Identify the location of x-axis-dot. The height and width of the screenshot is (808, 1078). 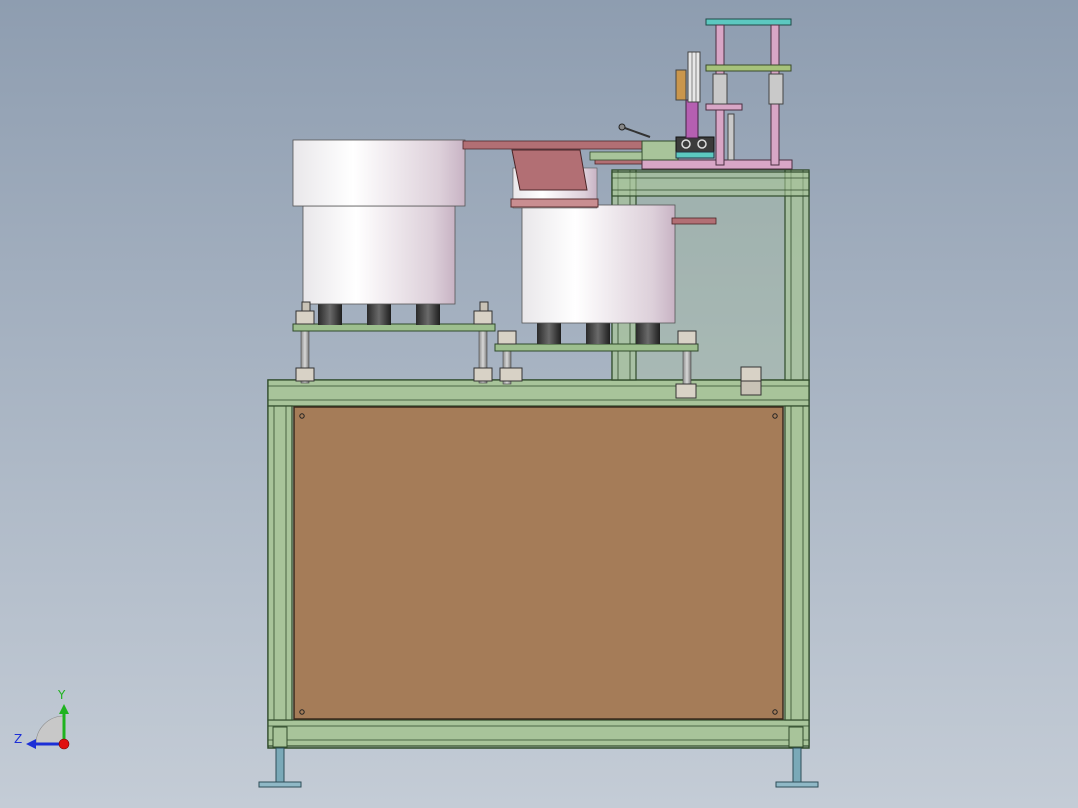
(64, 744).